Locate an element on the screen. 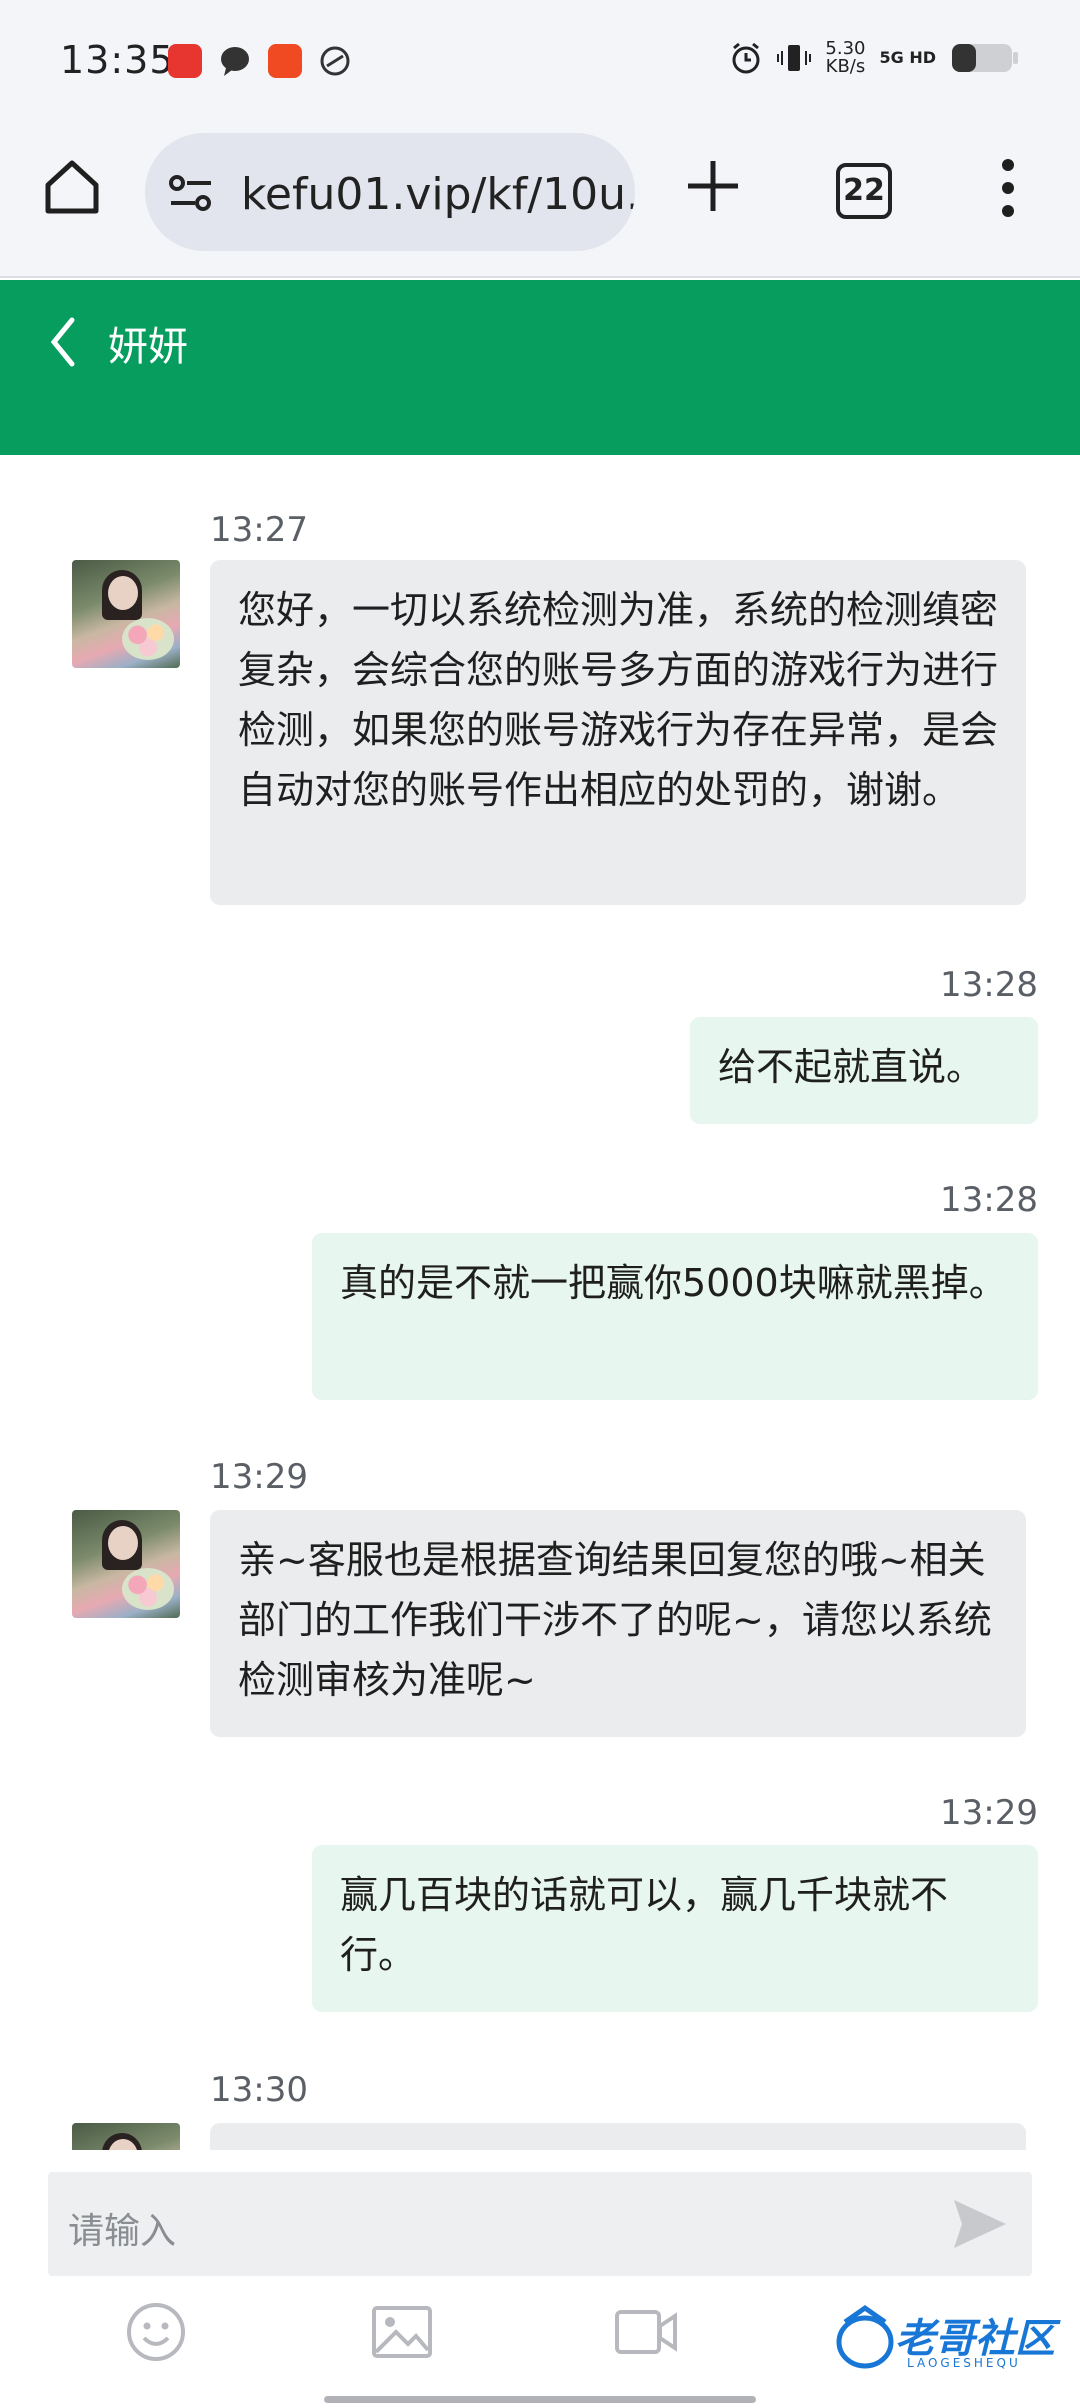 The width and height of the screenshot is (1080, 2408). browser-toolbar: kefu01.vip/kf/10u. 22 is located at coordinates (540, 201).